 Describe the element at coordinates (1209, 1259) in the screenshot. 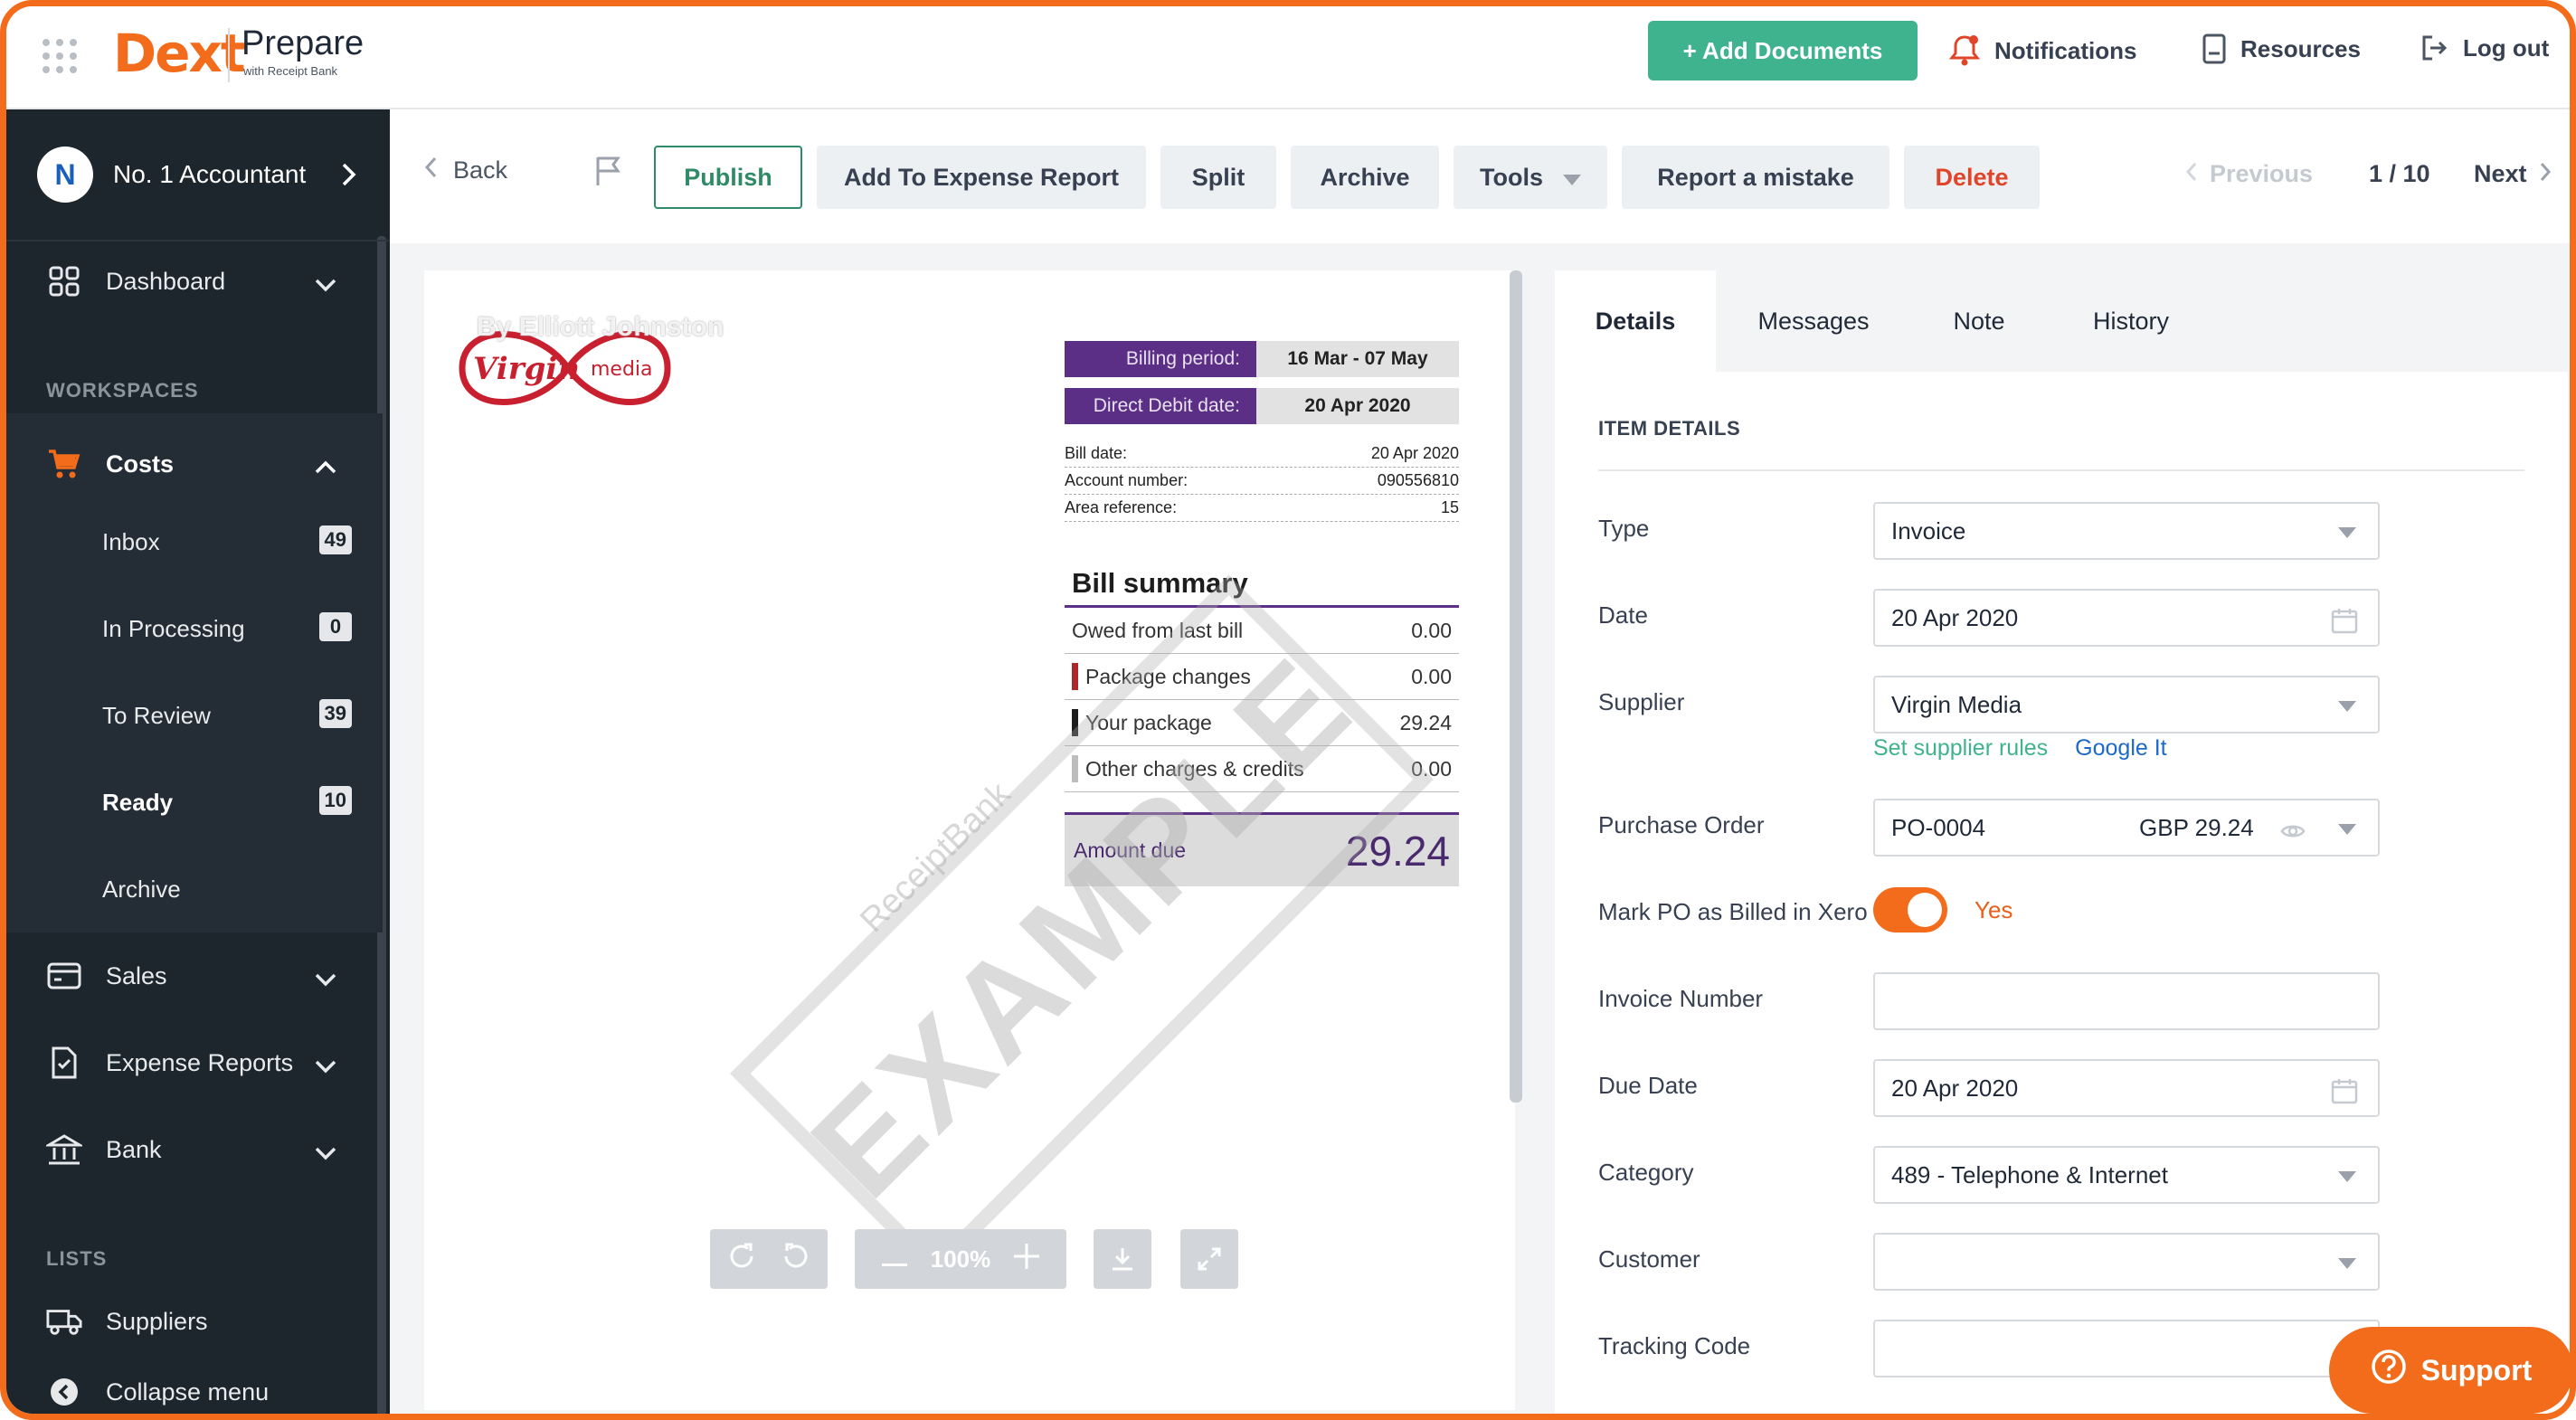

I see `fullscreen-icon` at that location.